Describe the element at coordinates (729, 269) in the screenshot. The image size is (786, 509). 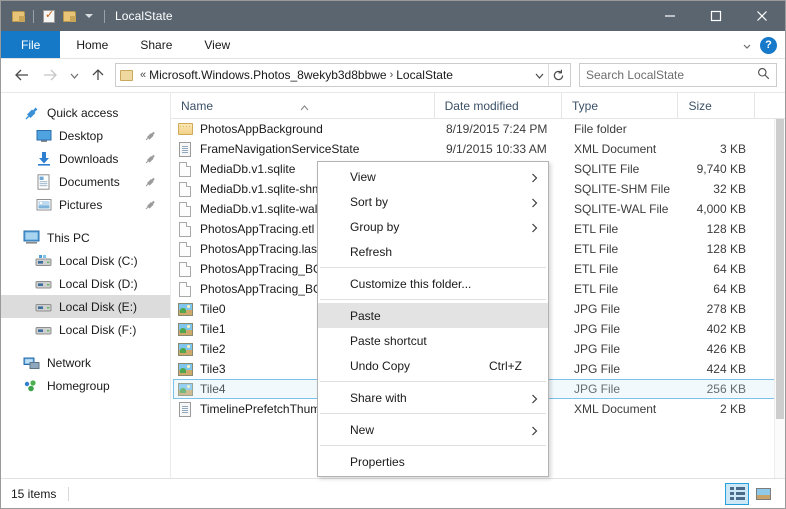
I see `file-size-cell: 64 KB` at that location.